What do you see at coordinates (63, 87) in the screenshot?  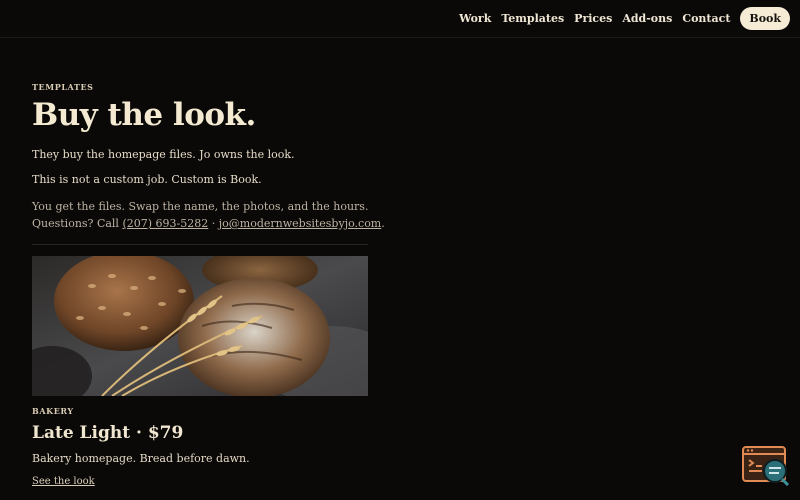 I see `section-eyebrow: TEMPLATES` at bounding box center [63, 87].